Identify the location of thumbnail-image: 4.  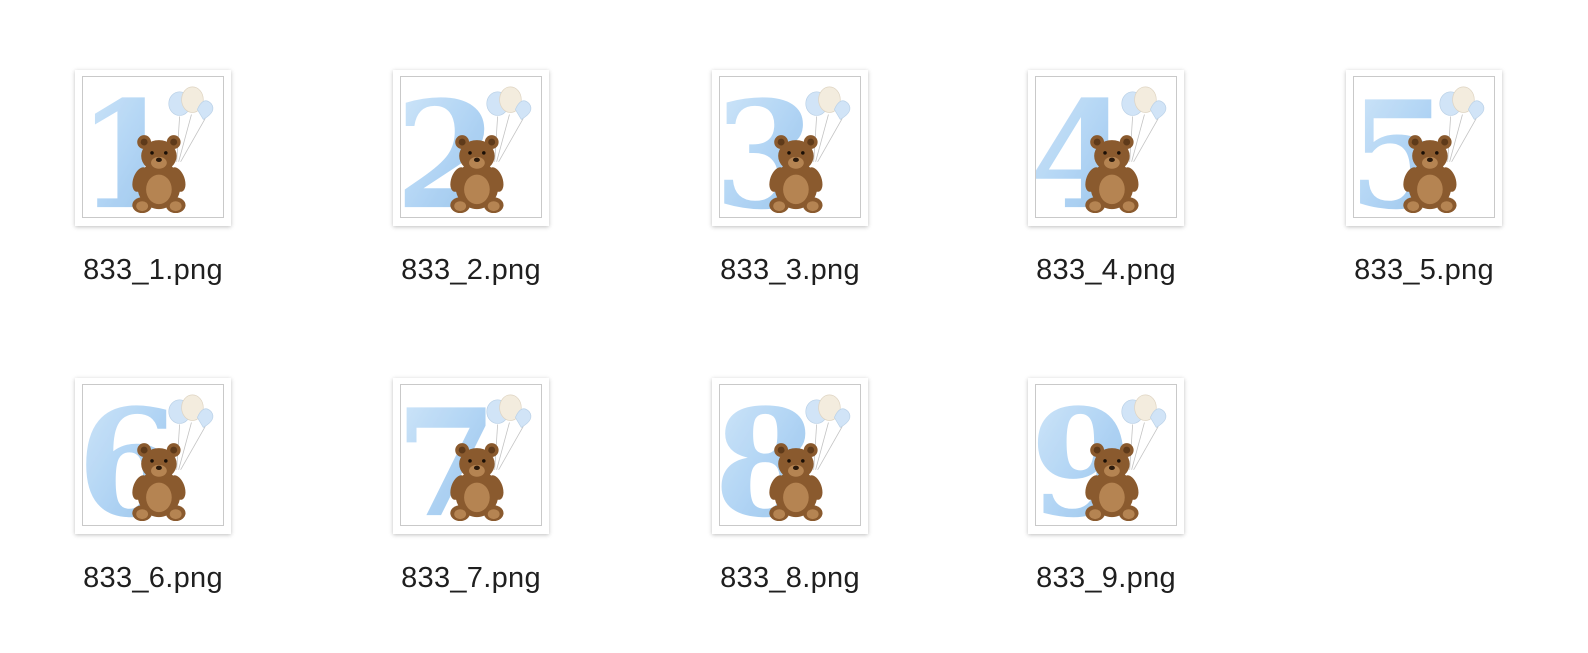
(1106, 147).